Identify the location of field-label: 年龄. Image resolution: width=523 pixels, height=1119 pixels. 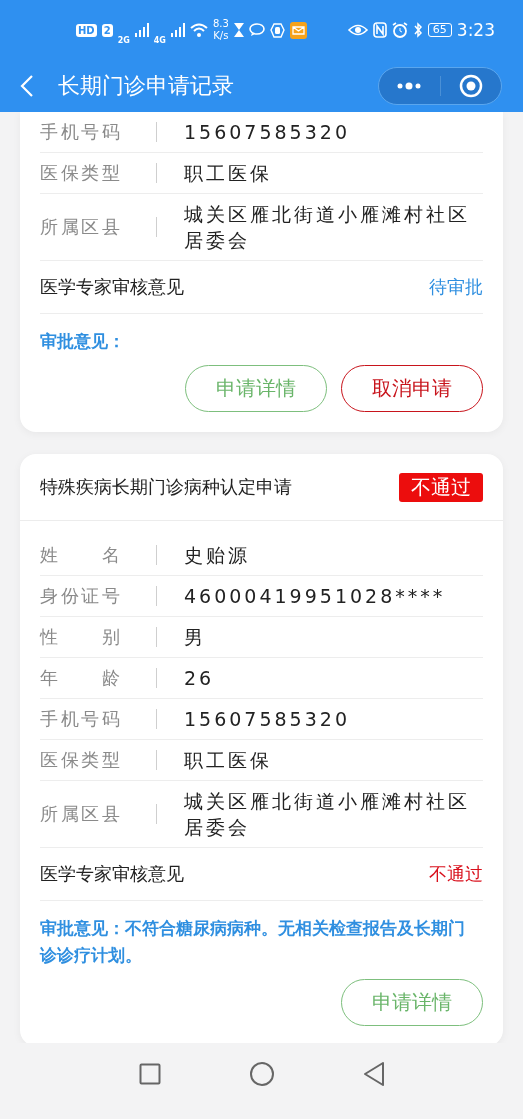
(80, 678).